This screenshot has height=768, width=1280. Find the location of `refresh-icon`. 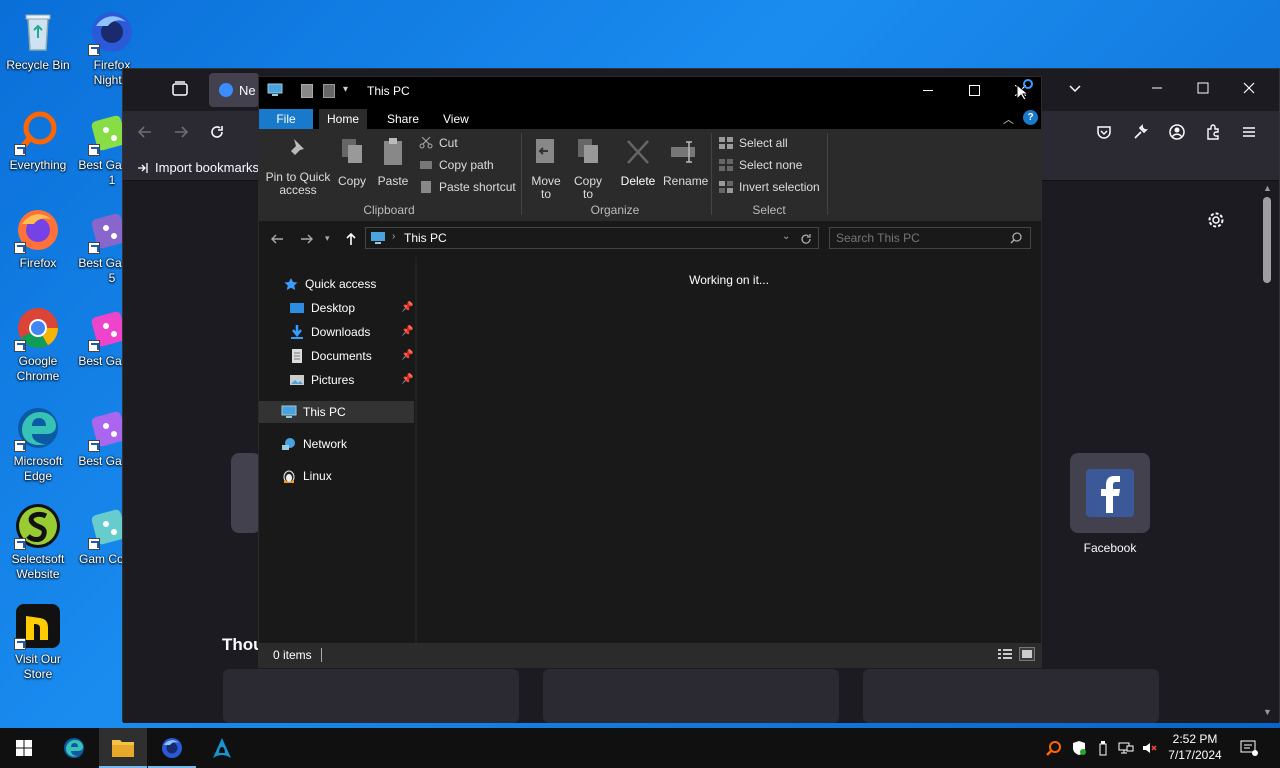

refresh-icon is located at coordinates (806, 239).